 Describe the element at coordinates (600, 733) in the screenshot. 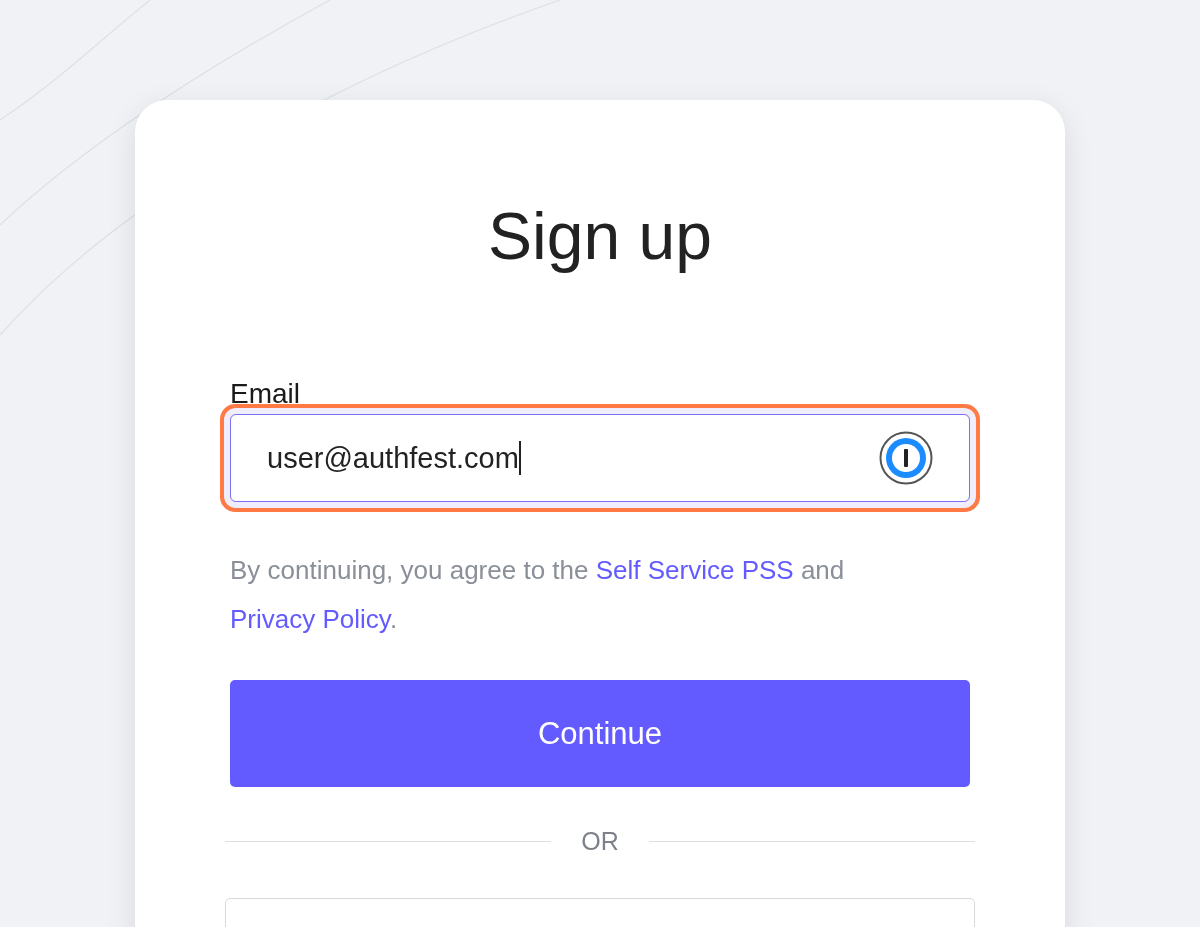

I see `continue-button: Continue` at that location.